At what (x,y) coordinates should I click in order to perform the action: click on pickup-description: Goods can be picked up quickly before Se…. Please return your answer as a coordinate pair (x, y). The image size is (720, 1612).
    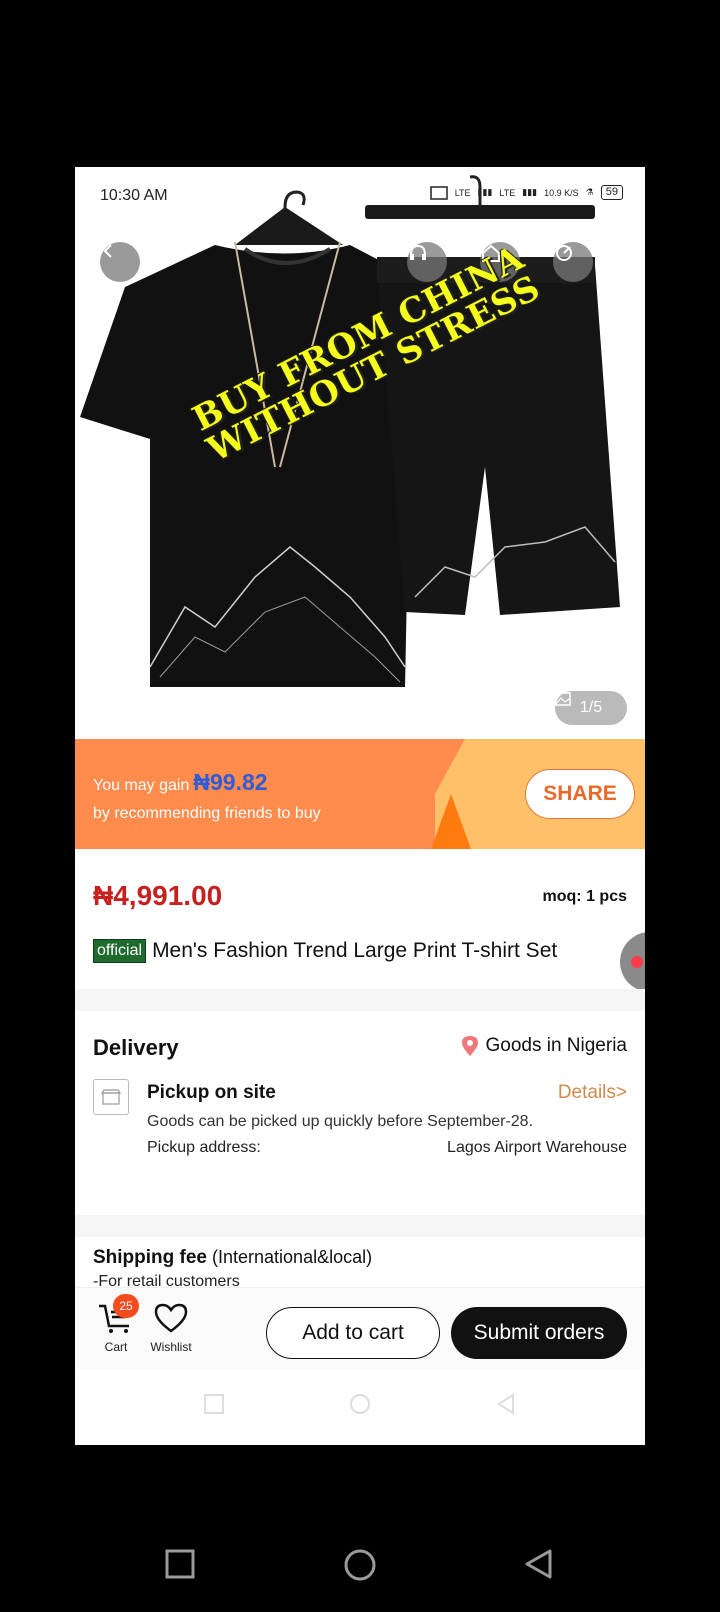
    Looking at the image, I should click on (340, 1121).